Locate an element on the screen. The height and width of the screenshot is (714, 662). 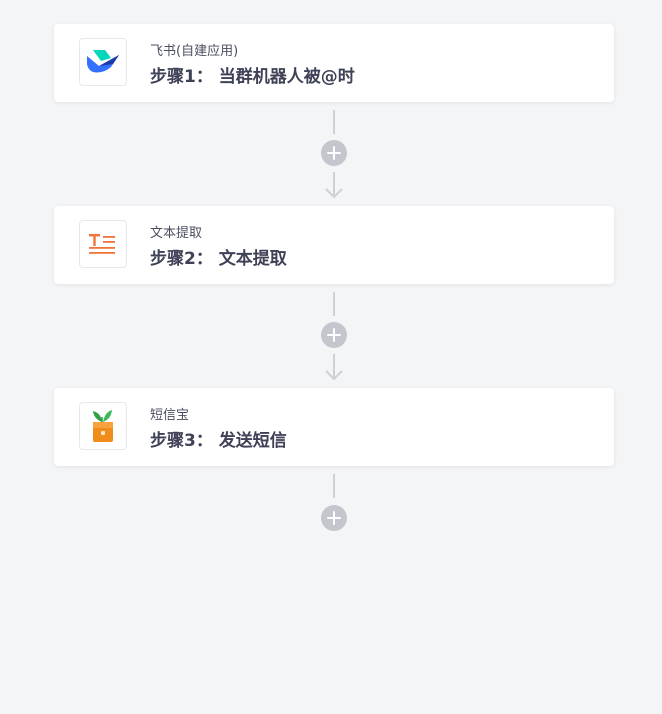
step-title: 步骤2： 文本提取 is located at coordinates (218, 259).